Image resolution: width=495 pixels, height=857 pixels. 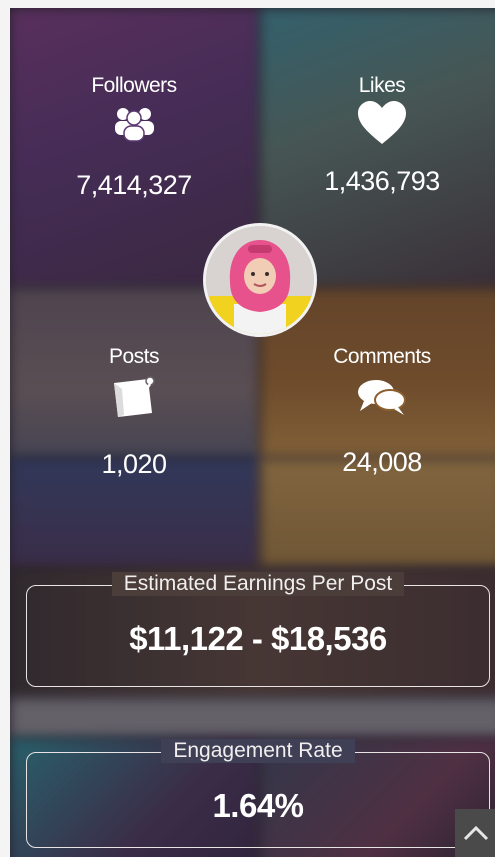 I want to click on comments-stat: Comments 24,008, so click(x=382, y=411).